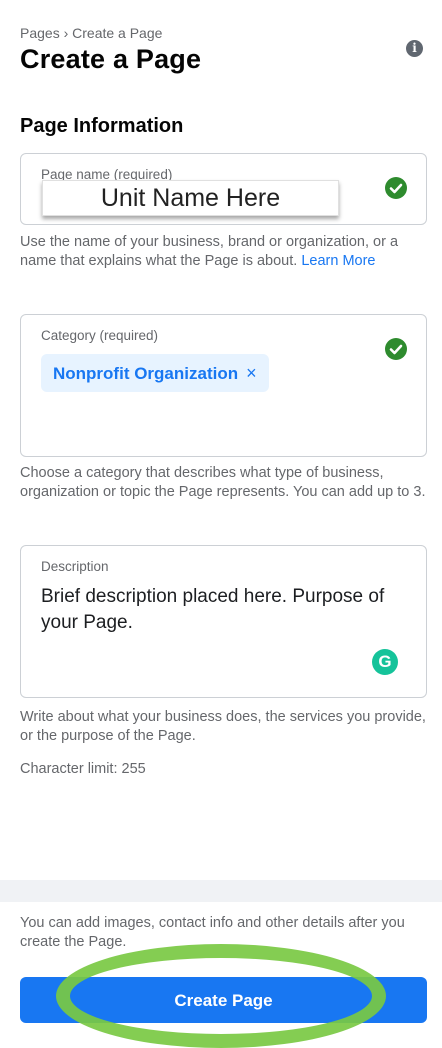  Describe the element at coordinates (414, 48) in the screenshot. I see `info-icon: i` at that location.